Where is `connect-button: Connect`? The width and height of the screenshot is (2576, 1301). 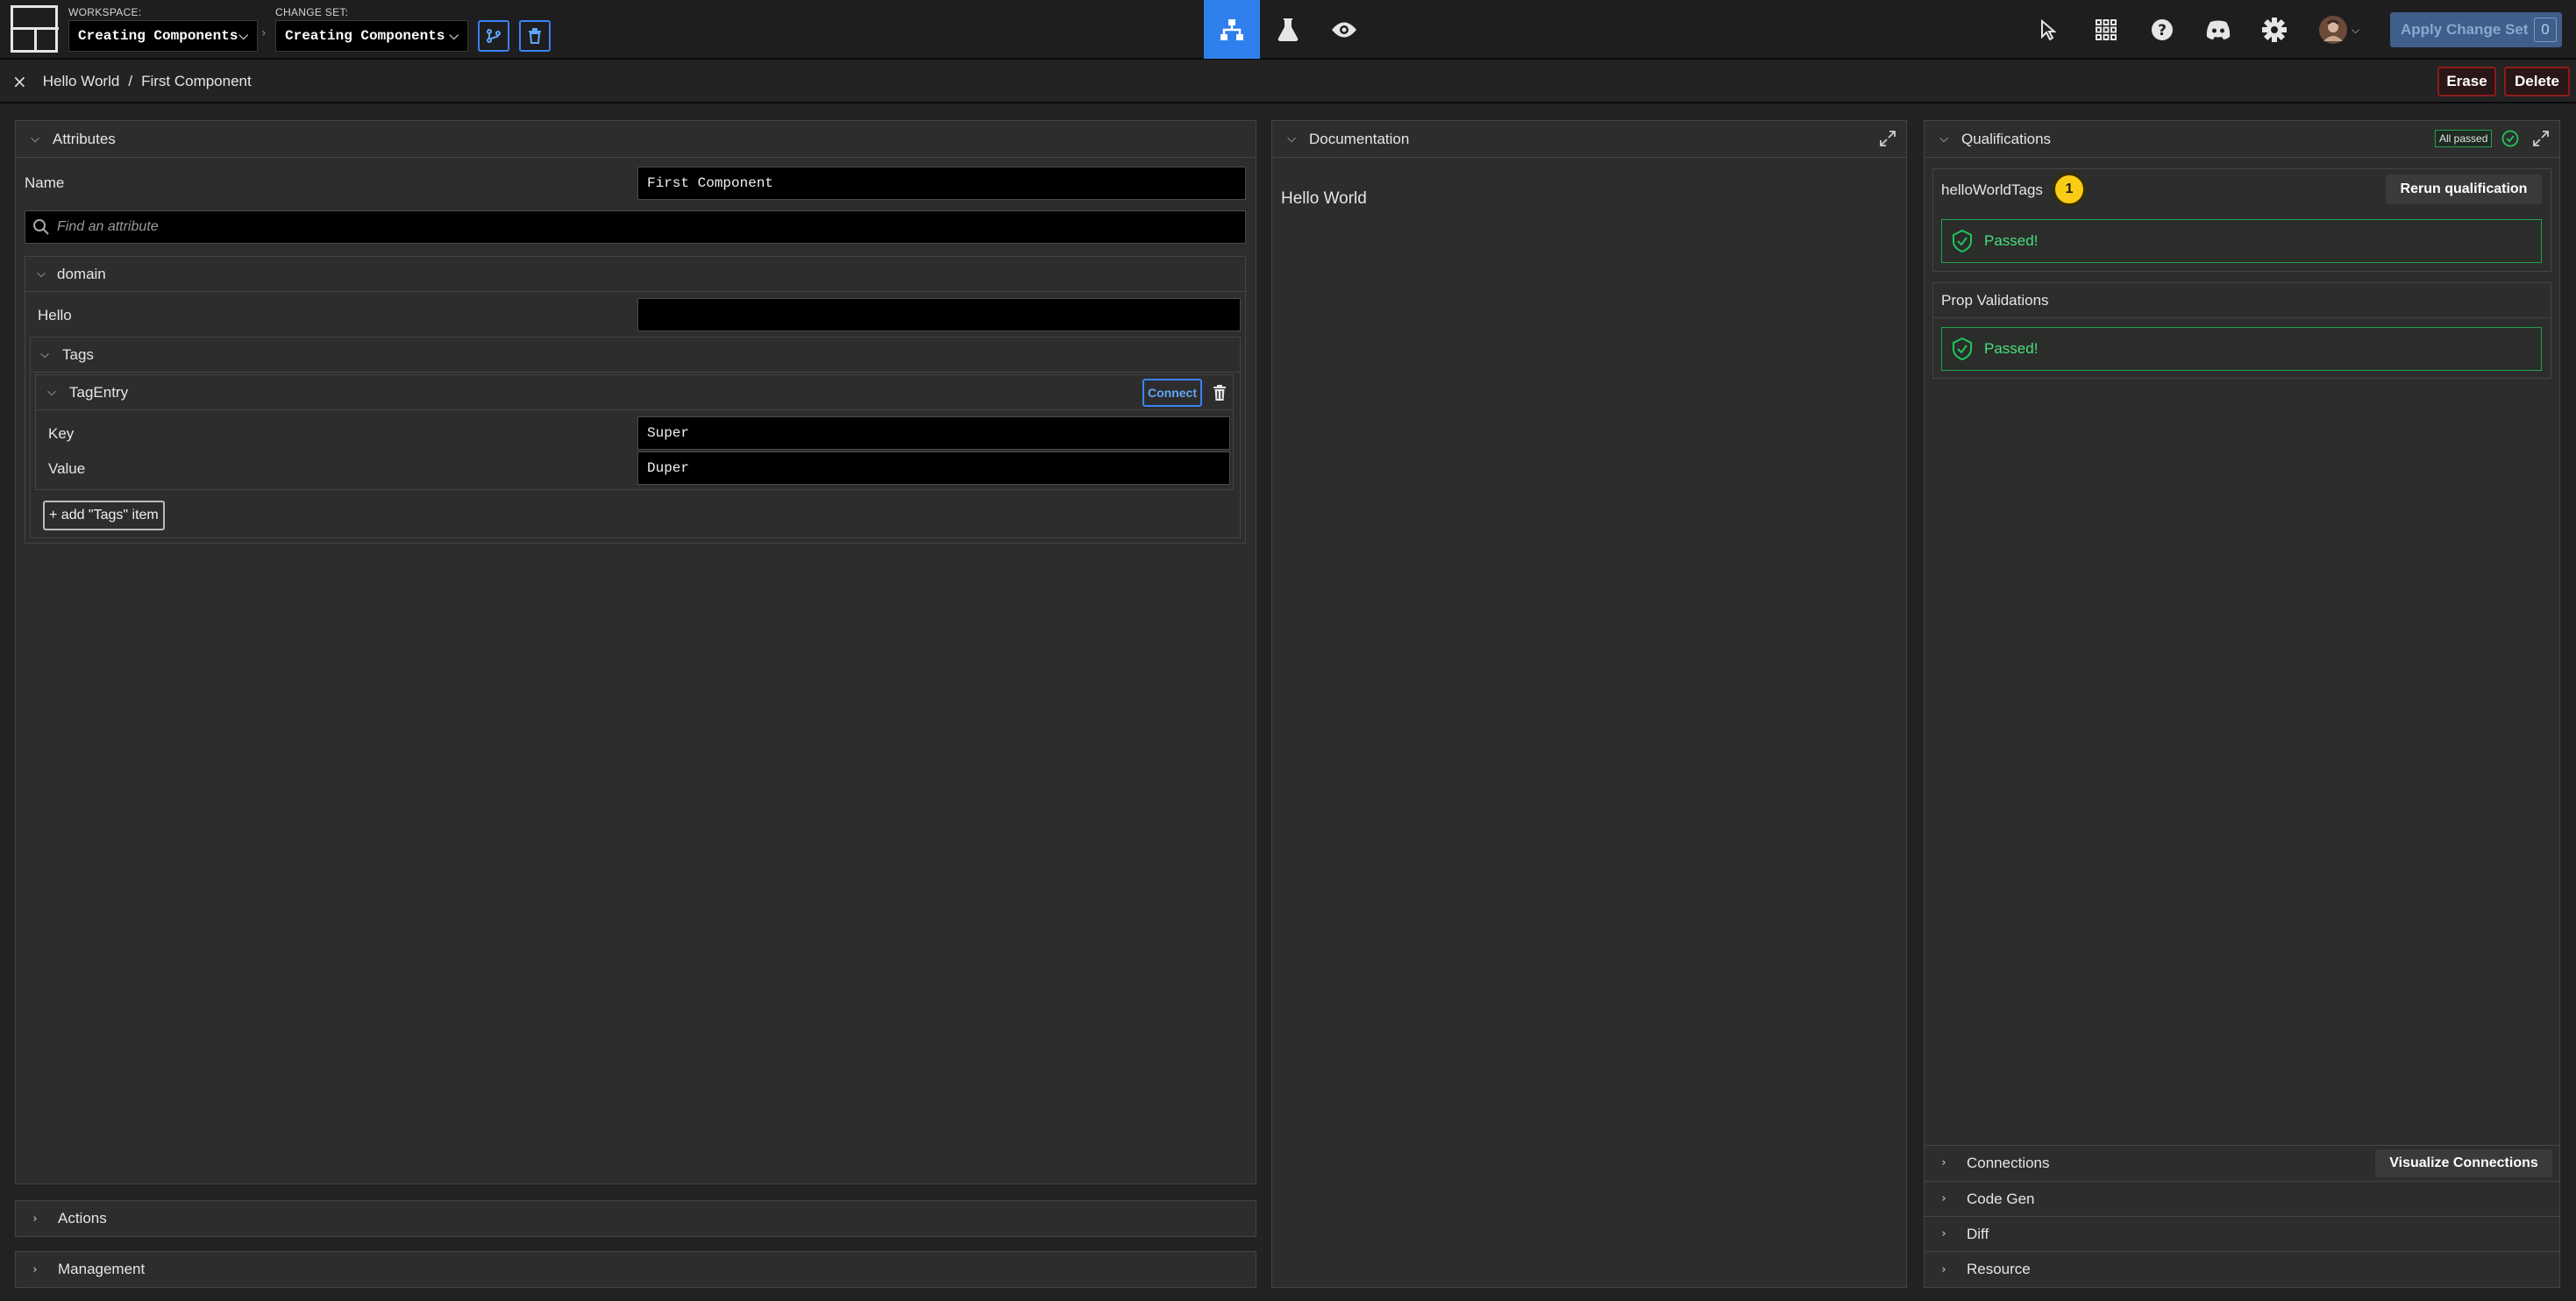 connect-button: Connect is located at coordinates (1172, 393).